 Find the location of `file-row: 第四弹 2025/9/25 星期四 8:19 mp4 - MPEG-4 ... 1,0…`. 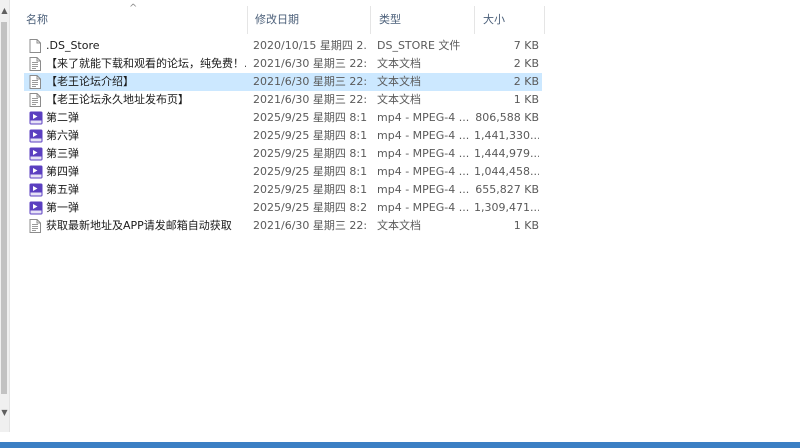

file-row: 第四弹 2025/9/25 星期四 8:19 mp4 - MPEG-4 ... 1,0… is located at coordinates (283, 172).